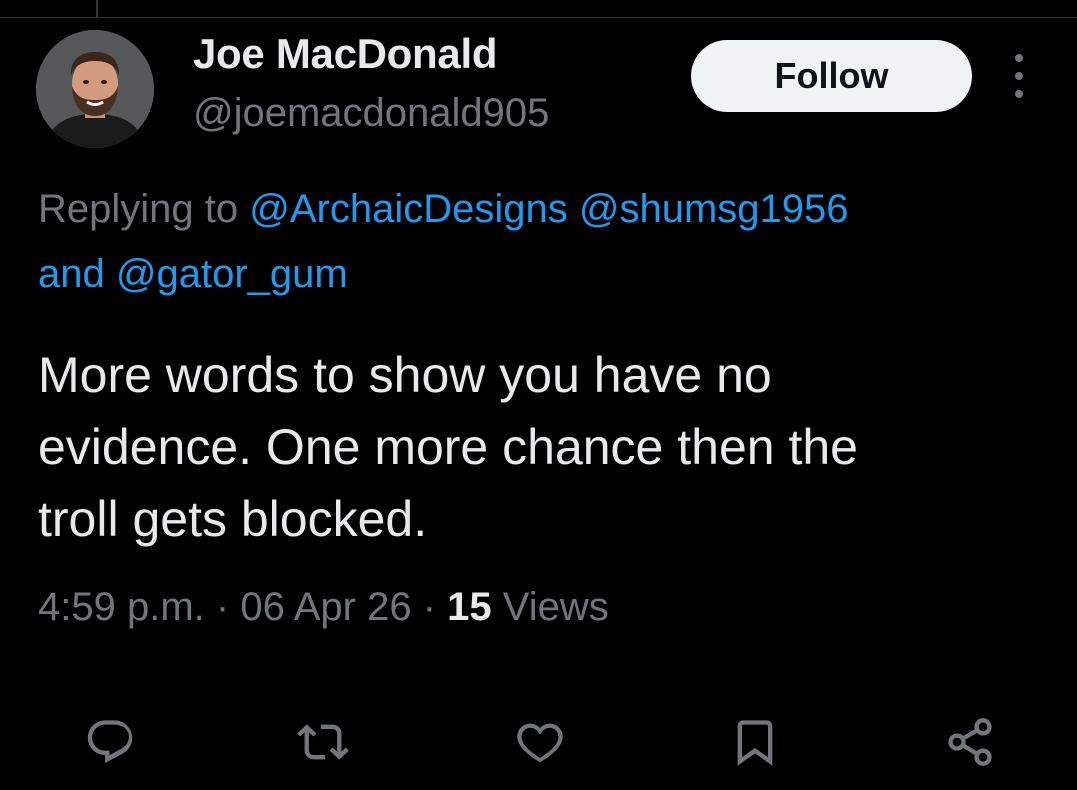  I want to click on tweet-date: 06 Apr 26, so click(325, 607).